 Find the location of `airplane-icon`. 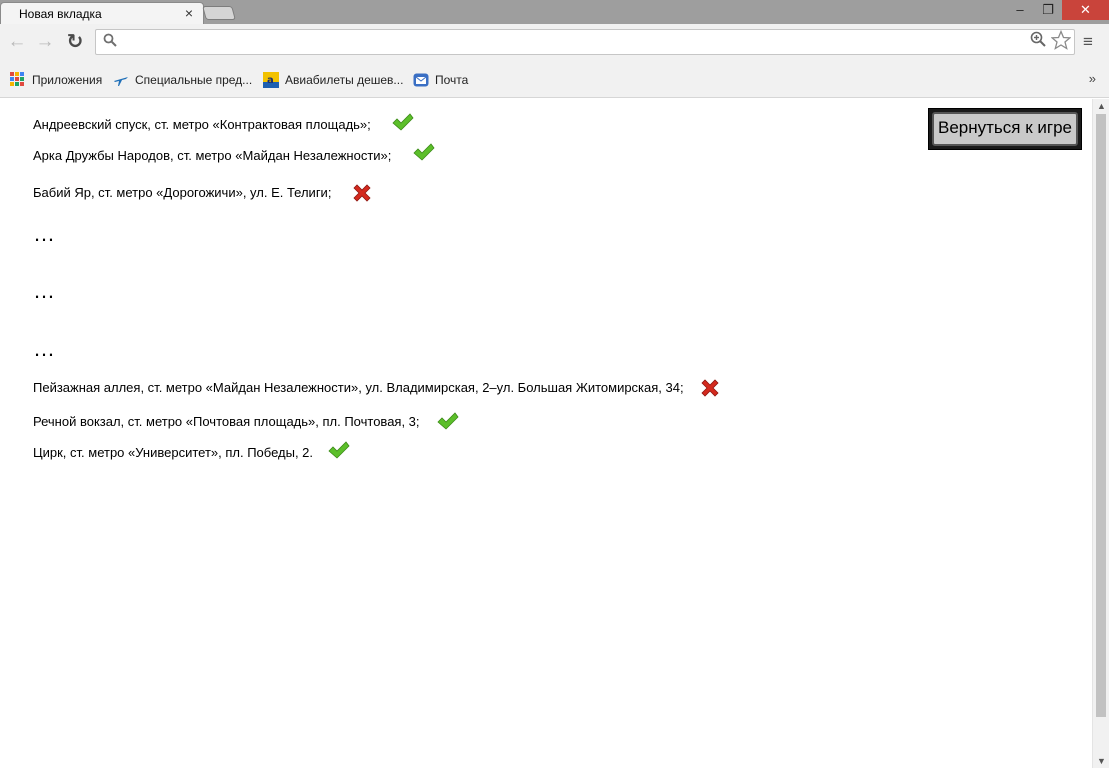

airplane-icon is located at coordinates (121, 80).